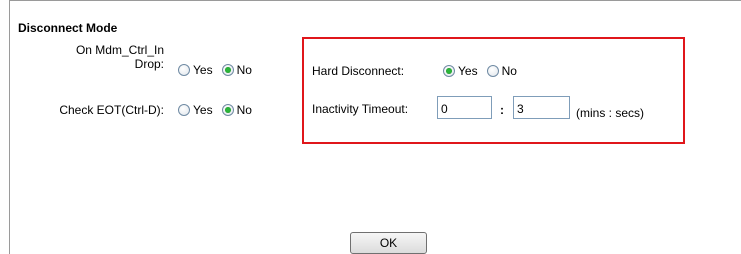  Describe the element at coordinates (227, 70) in the screenshot. I see `on-mdm-ctrl-in-drop-no-radio` at that location.